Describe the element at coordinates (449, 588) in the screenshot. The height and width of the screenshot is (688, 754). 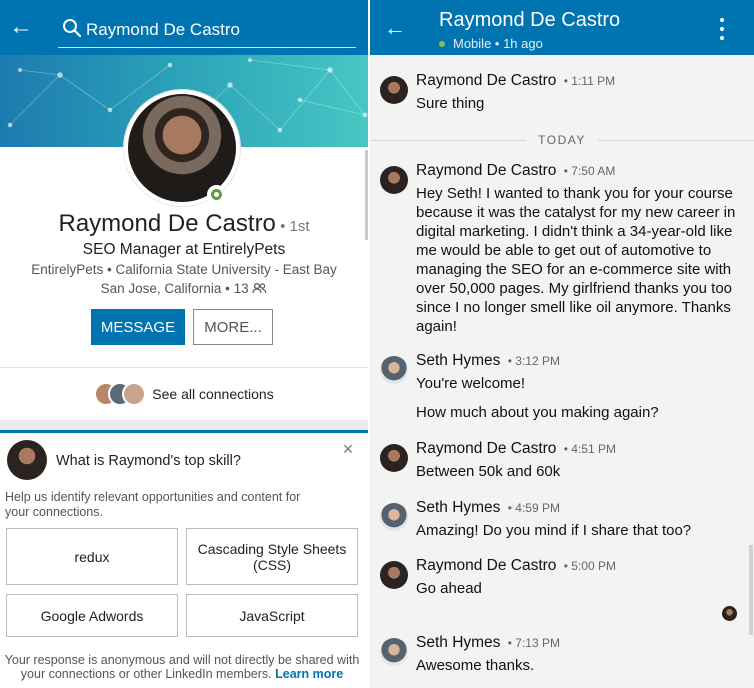
I see `message-text: Go ahead` at that location.